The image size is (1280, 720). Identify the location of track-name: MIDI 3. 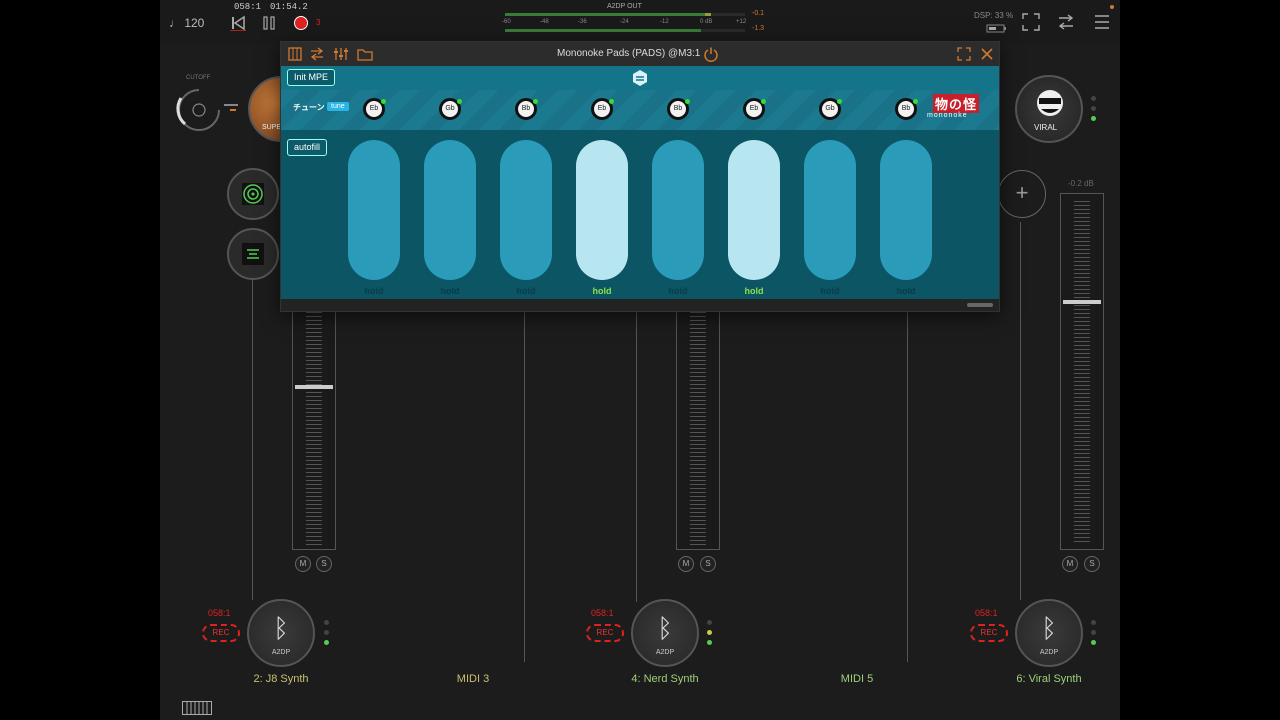
(473, 679).